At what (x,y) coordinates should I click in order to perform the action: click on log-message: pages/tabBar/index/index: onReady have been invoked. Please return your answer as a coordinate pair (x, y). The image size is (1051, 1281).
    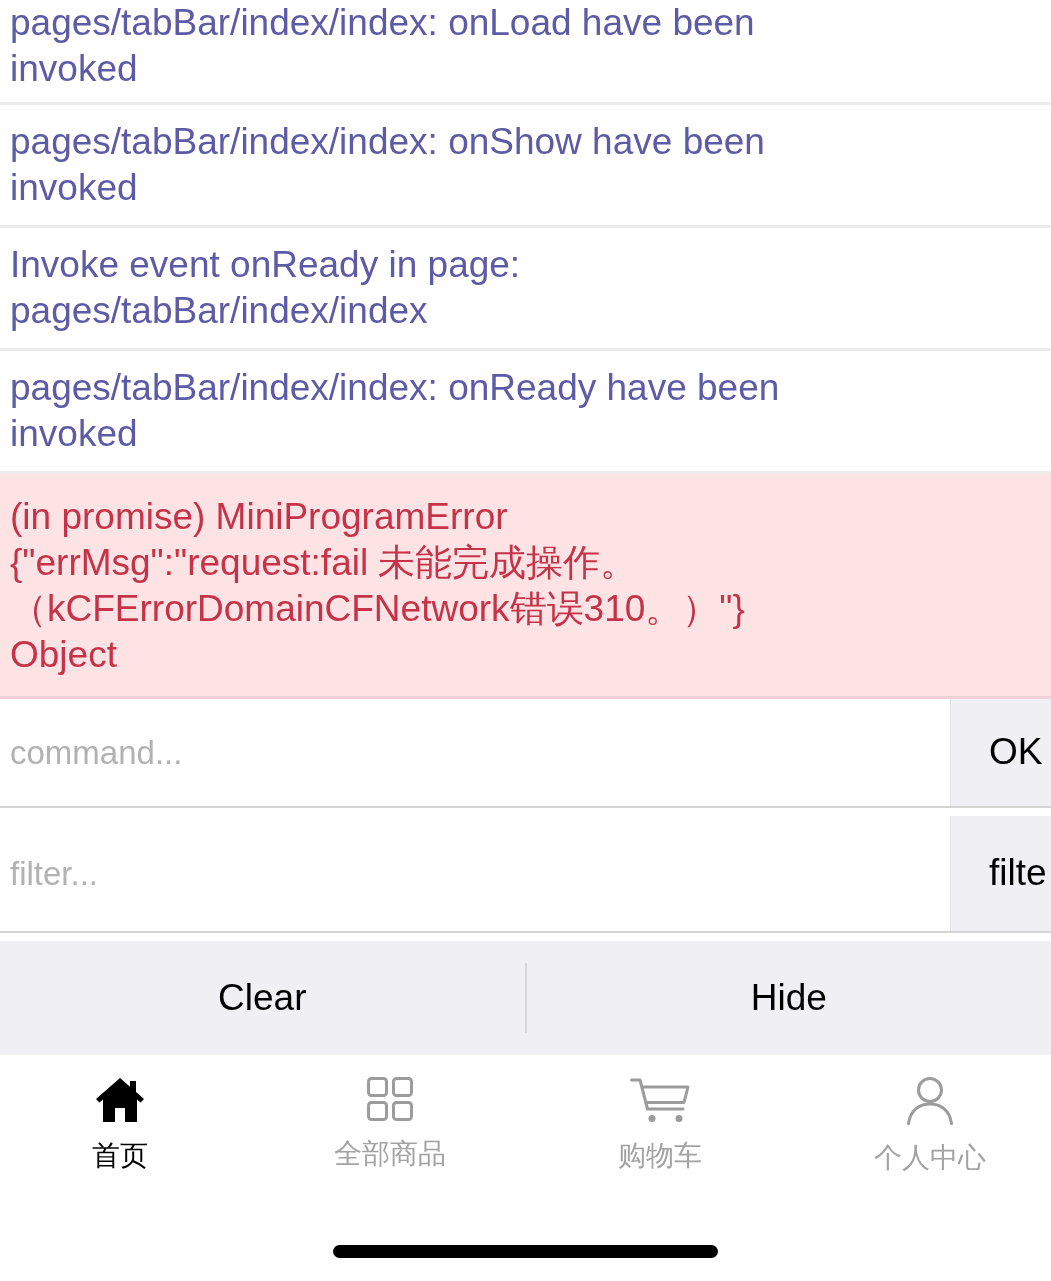
    Looking at the image, I should click on (395, 411).